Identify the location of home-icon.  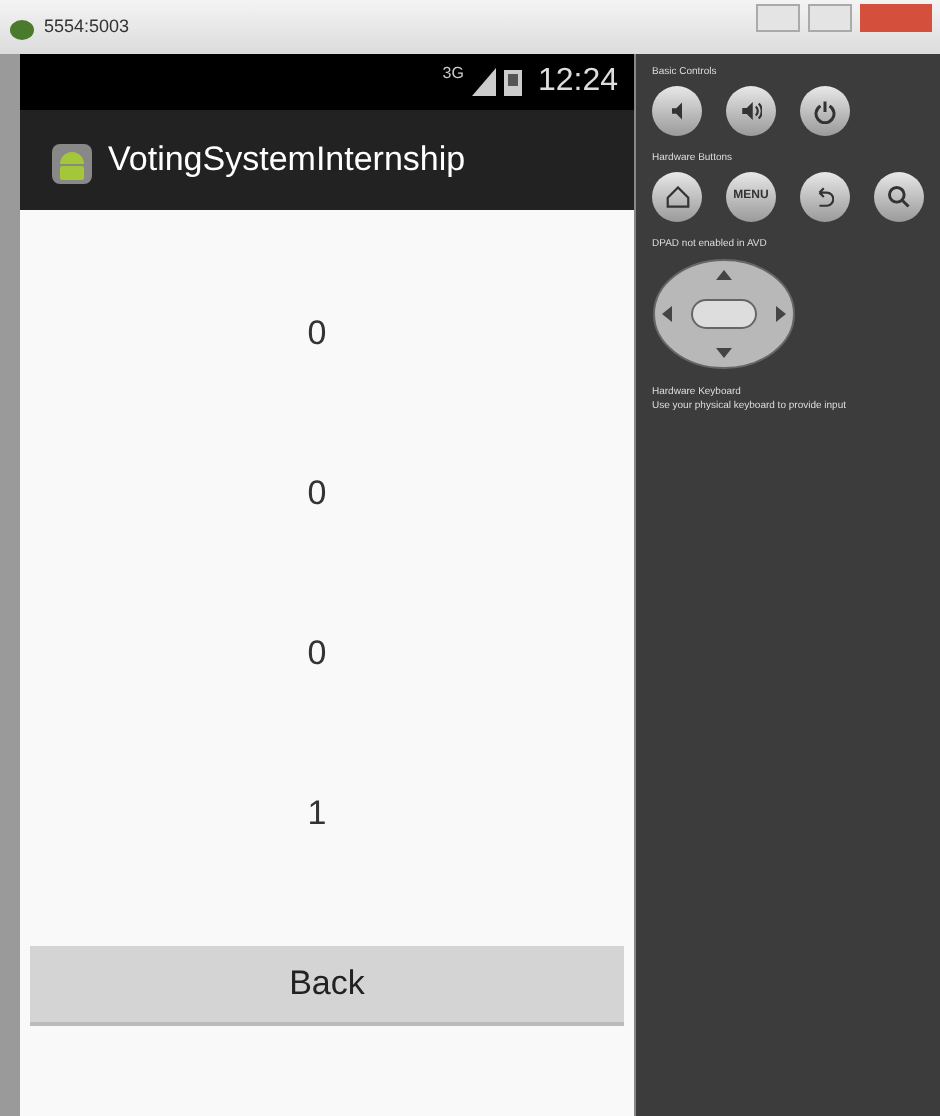
(677, 197).